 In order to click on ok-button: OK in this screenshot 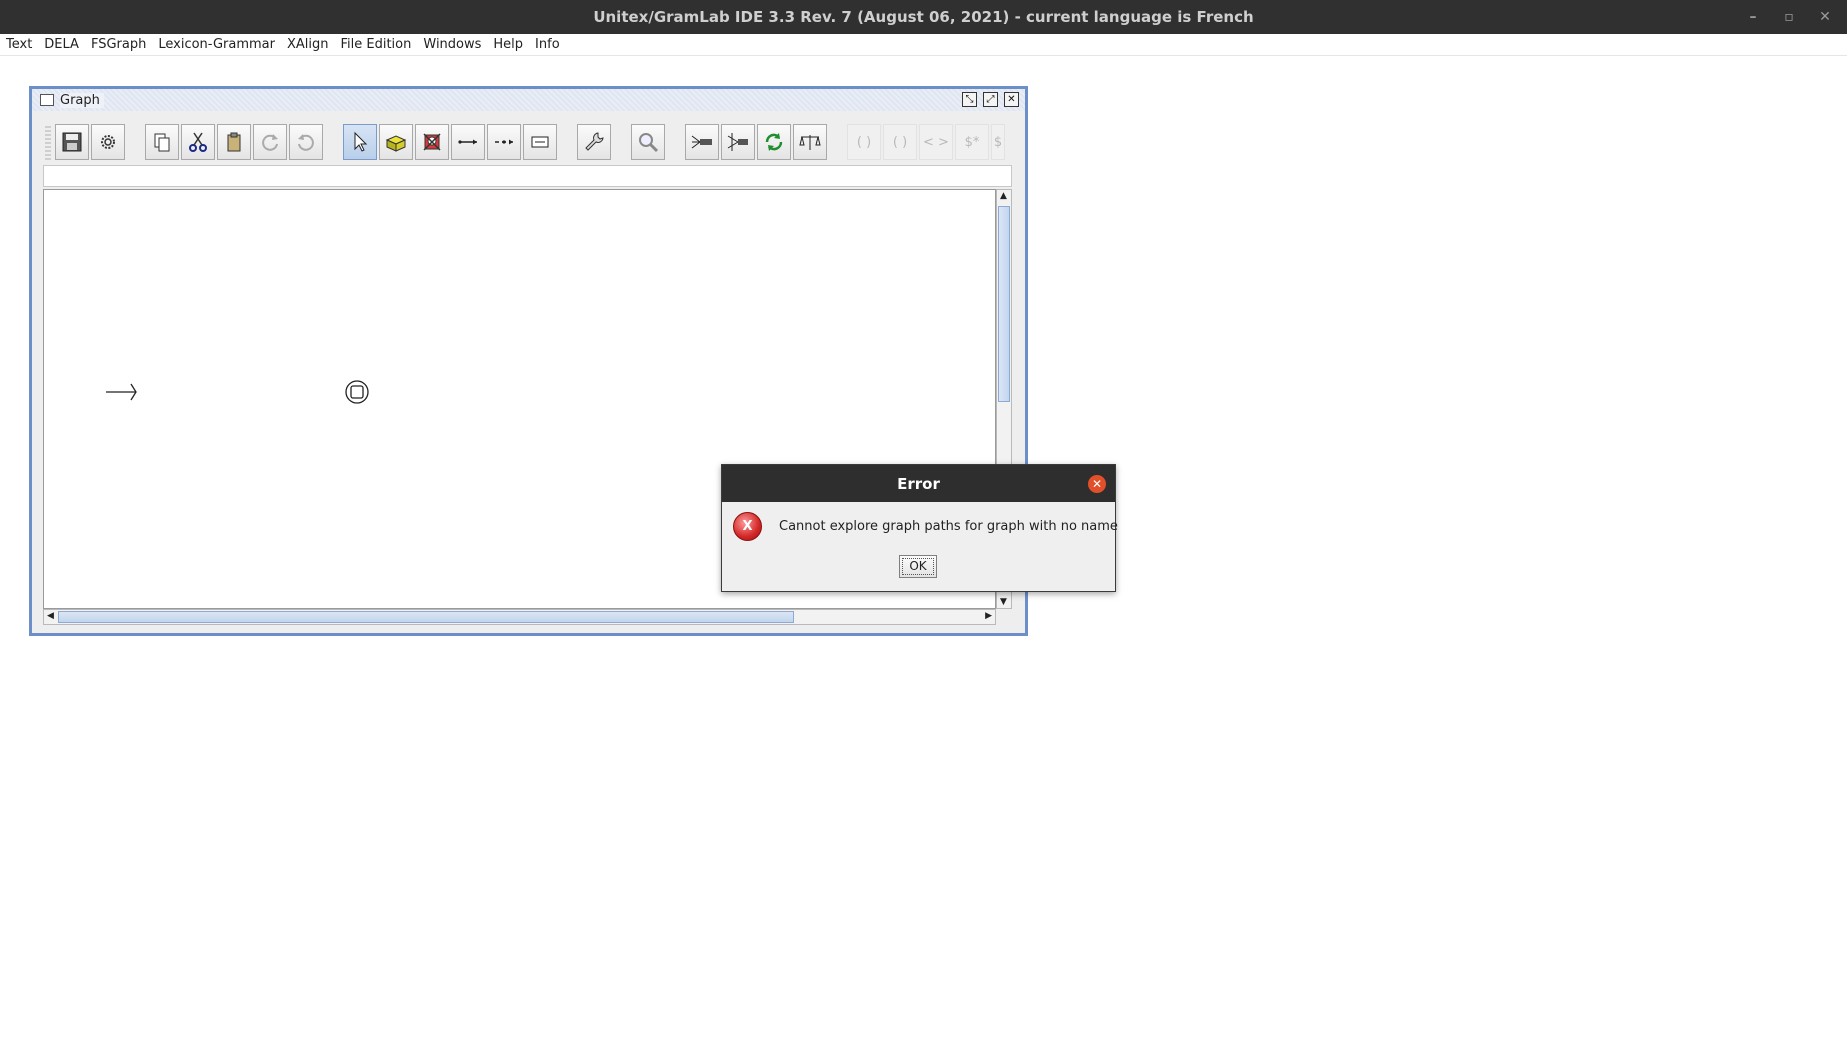, I will do `click(918, 566)`.